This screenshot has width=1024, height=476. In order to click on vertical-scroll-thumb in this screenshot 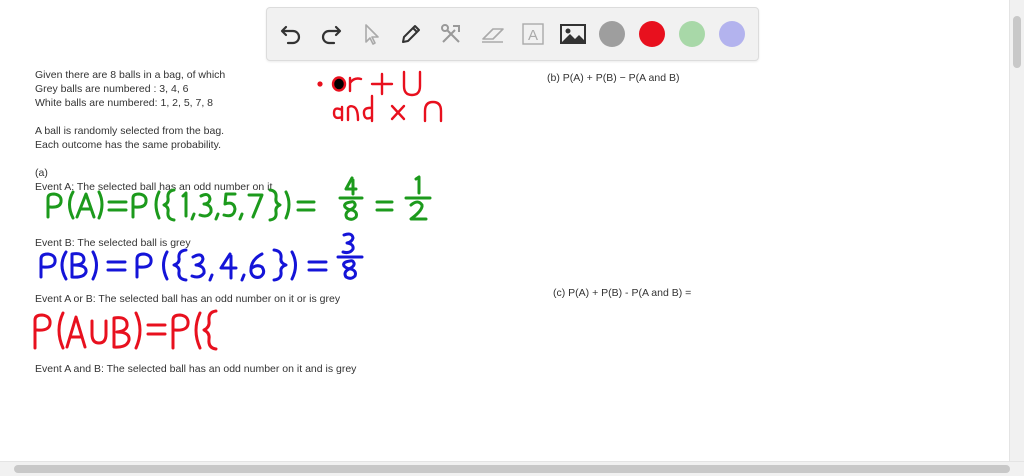, I will do `click(1017, 42)`.